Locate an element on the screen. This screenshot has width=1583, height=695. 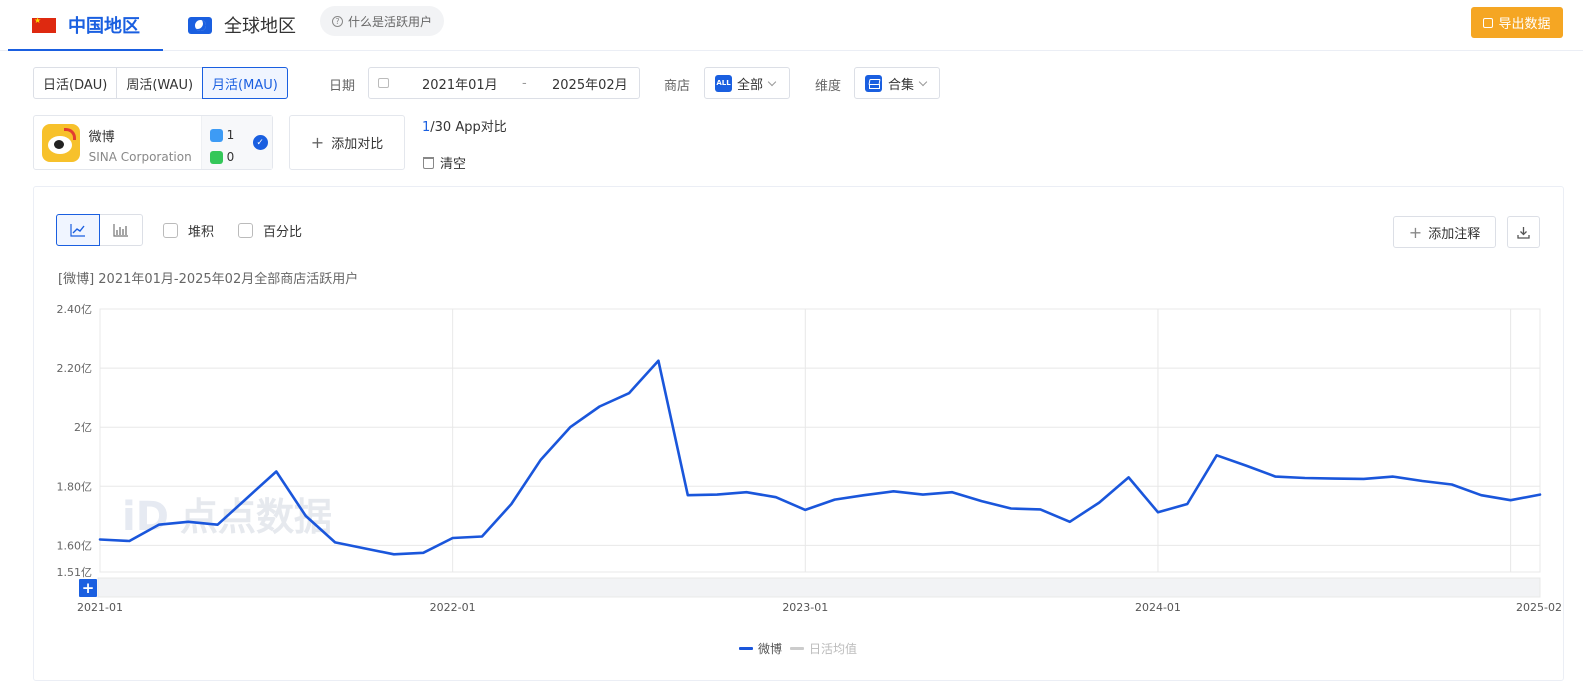
y-tick-label: 1.51亿 is located at coordinates (75, 572).